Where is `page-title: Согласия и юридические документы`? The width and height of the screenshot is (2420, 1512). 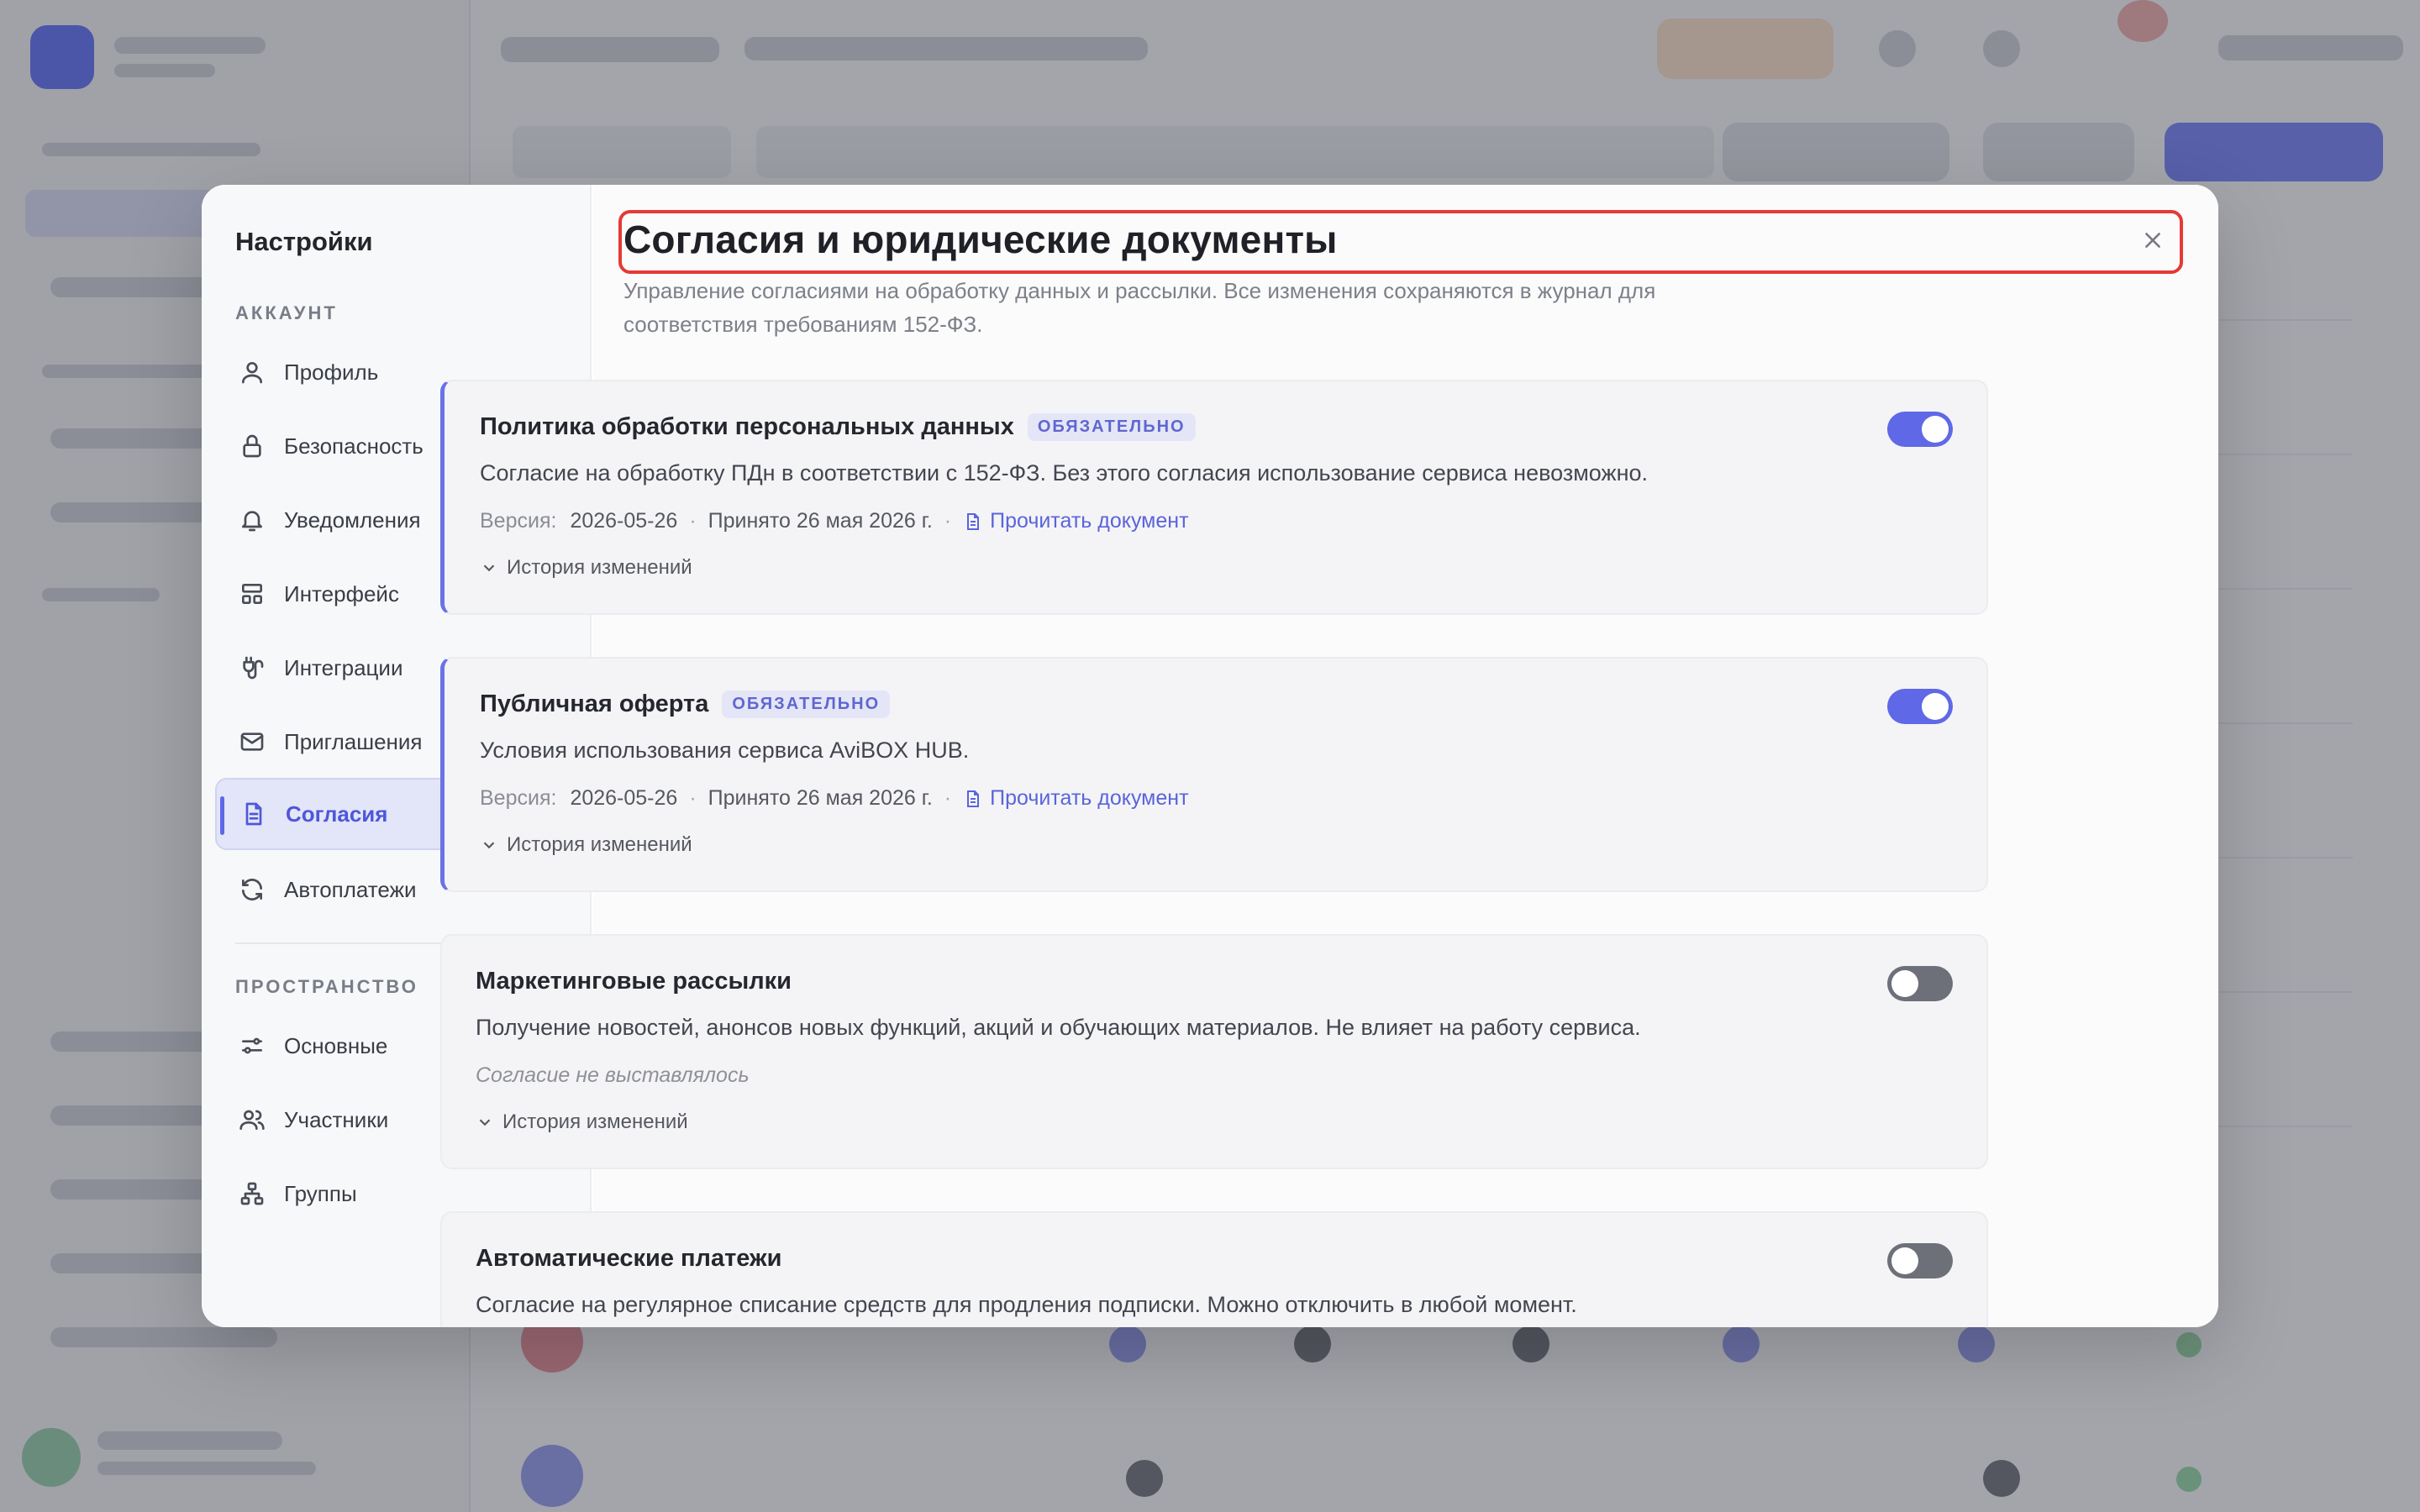 page-title: Согласия и юридические документы is located at coordinates (981, 239).